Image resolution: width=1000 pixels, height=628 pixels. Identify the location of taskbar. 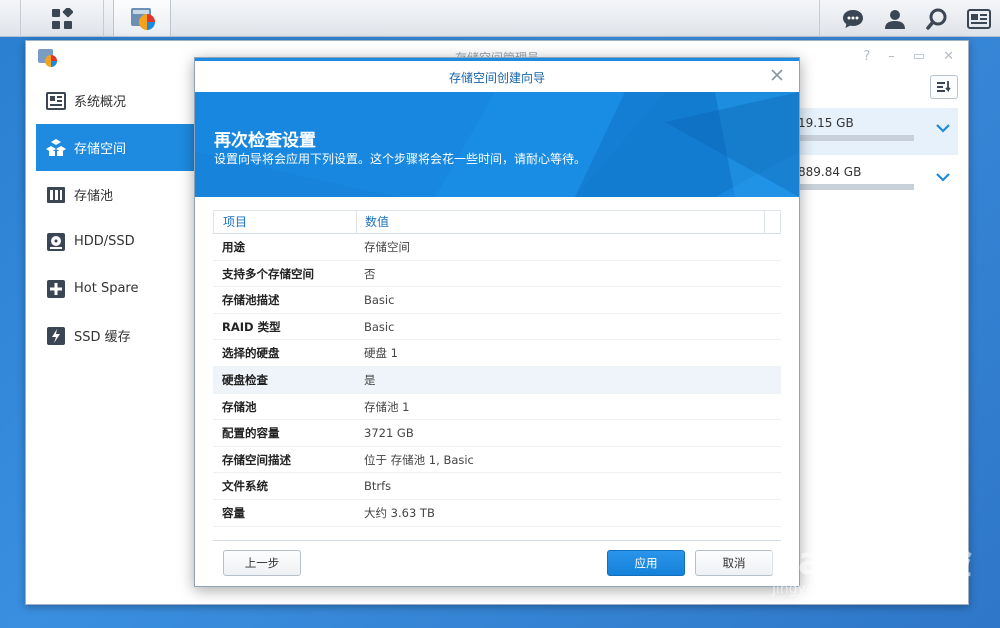
(500, 18).